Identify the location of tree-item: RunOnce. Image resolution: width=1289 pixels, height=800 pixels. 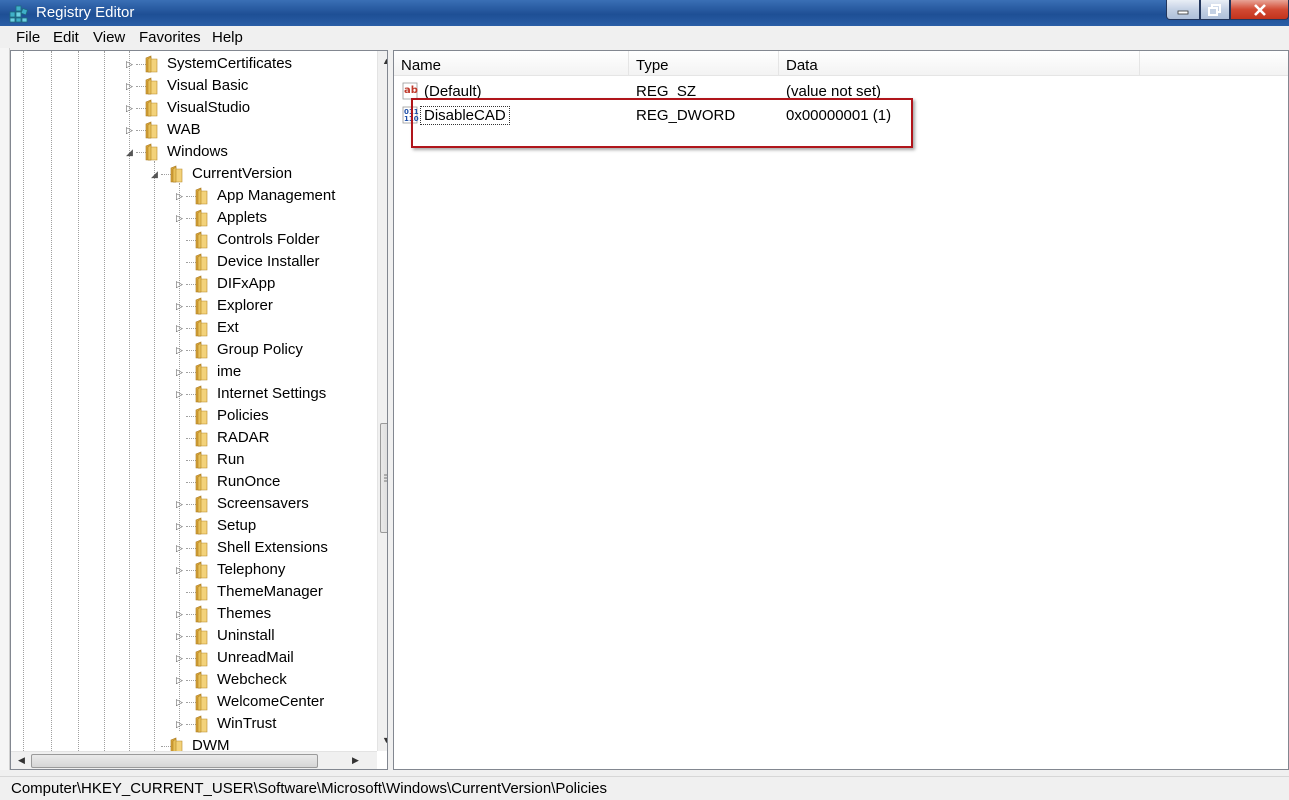
(281, 482).